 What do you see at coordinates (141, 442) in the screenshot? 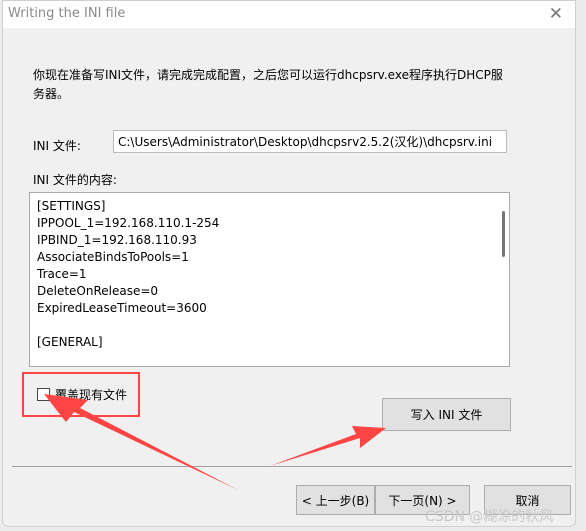
I see `arrow-to-checkbox` at bounding box center [141, 442].